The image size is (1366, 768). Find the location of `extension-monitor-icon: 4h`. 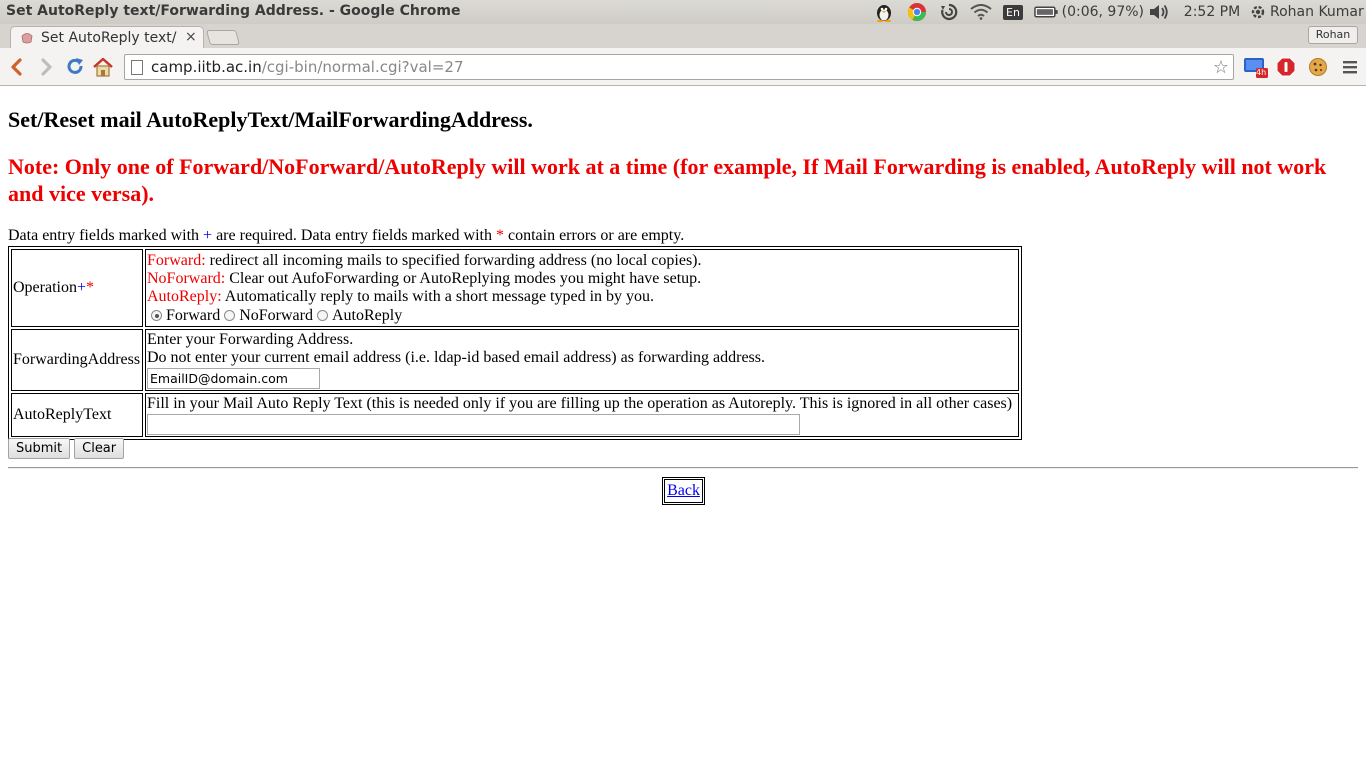

extension-monitor-icon: 4h is located at coordinates (1256, 67).